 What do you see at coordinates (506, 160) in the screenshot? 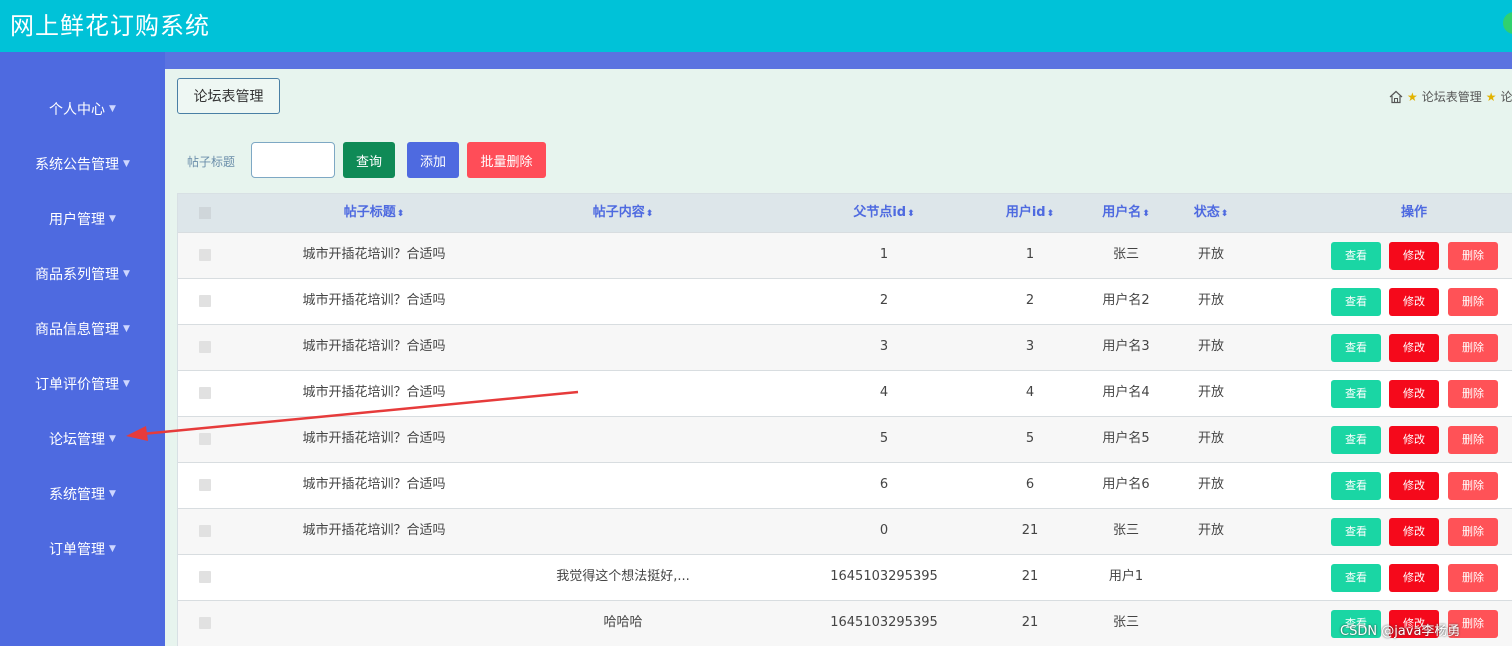
I see `batch-delete-button: 批量删除` at bounding box center [506, 160].